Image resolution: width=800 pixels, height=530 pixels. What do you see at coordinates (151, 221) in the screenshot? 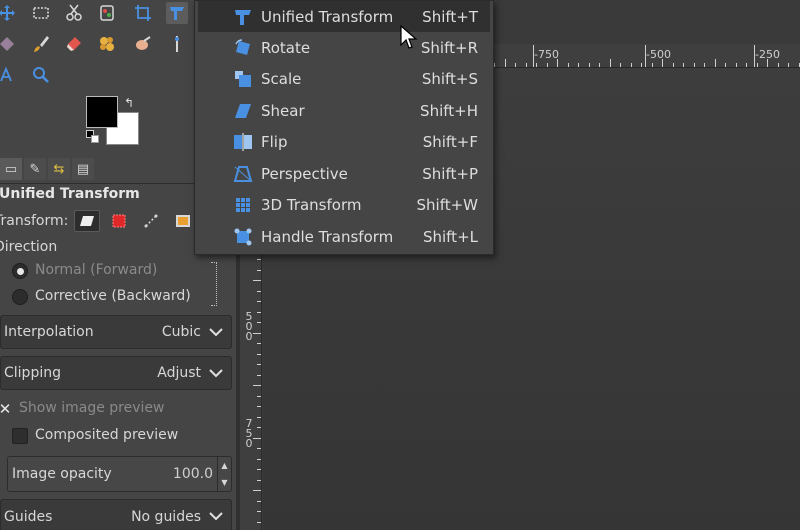
I see `transform-path-button` at bounding box center [151, 221].